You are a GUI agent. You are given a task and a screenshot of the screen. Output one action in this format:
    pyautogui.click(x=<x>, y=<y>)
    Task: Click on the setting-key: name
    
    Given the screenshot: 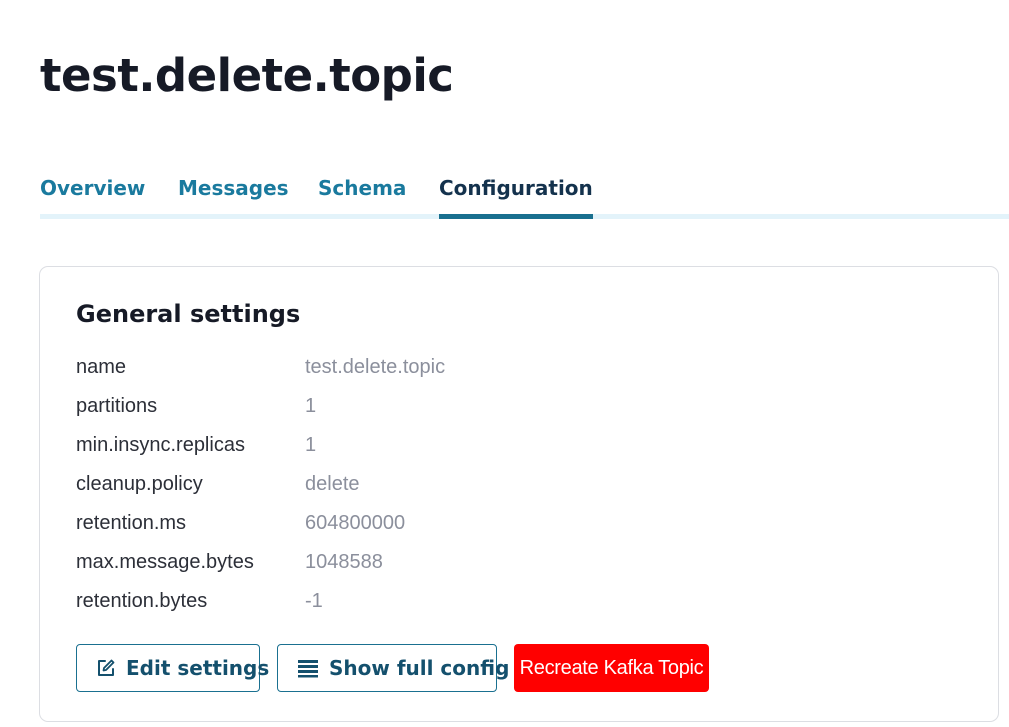 What is the action you would take?
    pyautogui.click(x=101, y=367)
    